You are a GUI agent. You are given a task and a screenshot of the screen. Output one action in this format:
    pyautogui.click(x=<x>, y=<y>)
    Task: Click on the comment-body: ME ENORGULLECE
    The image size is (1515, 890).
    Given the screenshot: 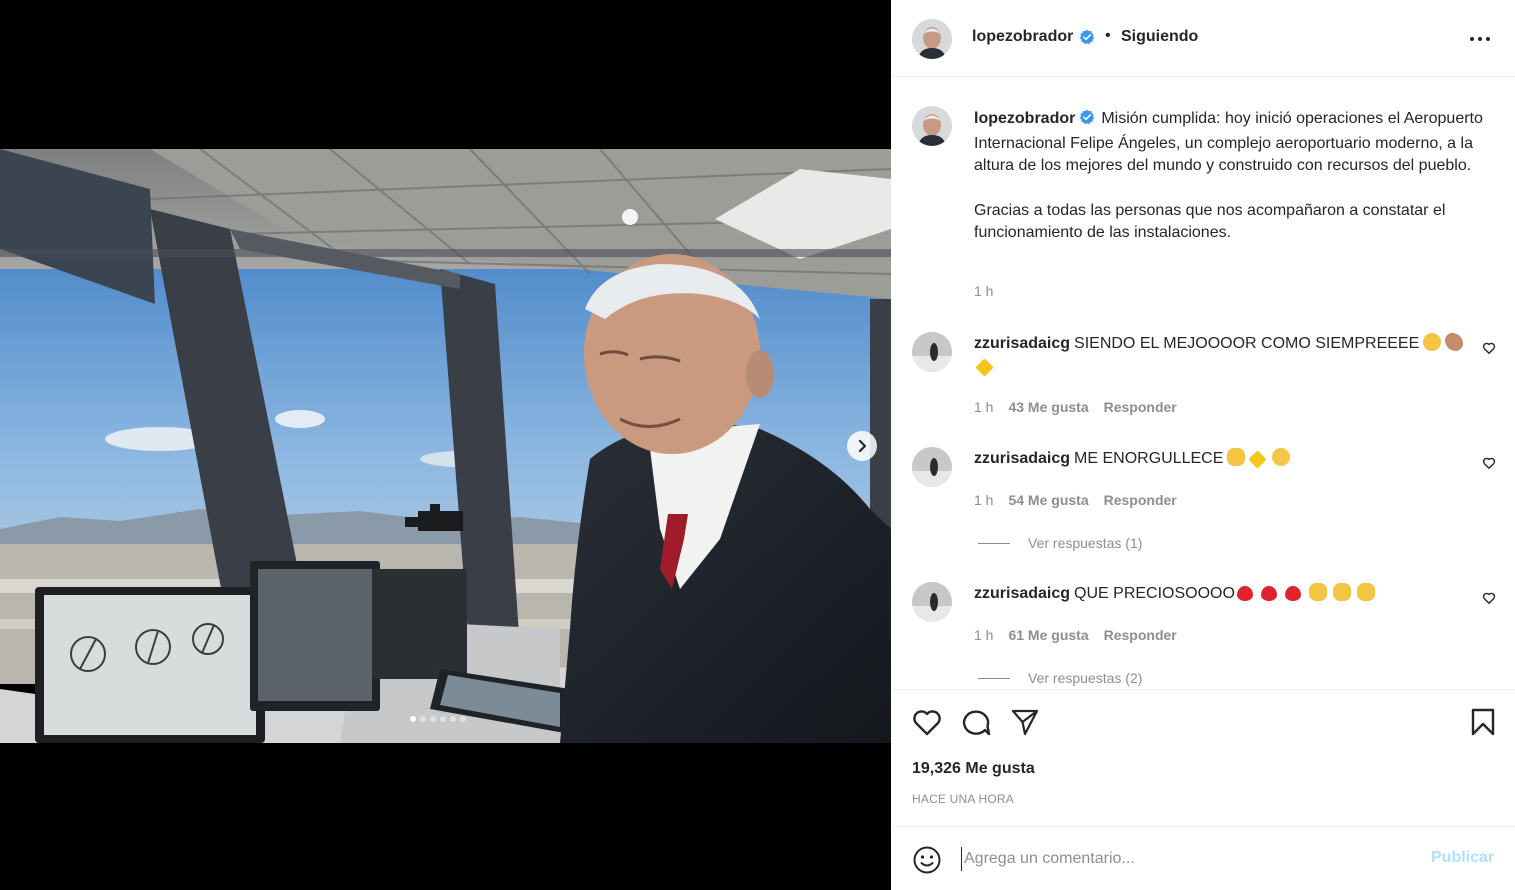 What is the action you would take?
    pyautogui.click(x=1149, y=458)
    